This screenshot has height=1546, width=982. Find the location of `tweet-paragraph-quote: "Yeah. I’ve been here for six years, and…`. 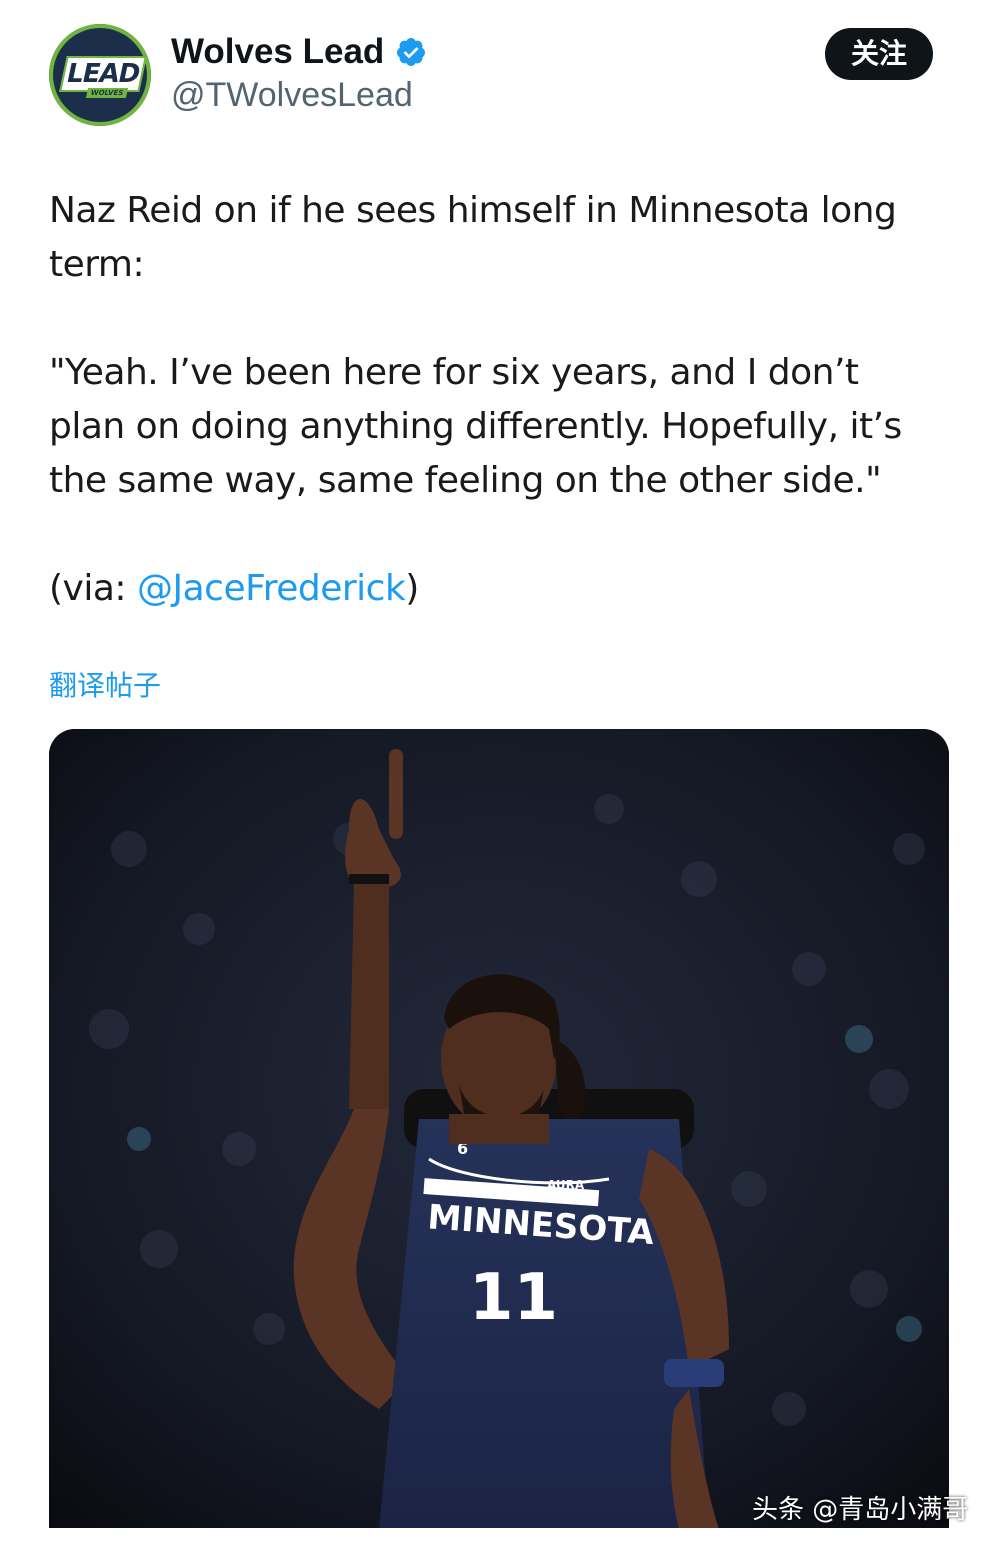

tweet-paragraph-quote: "Yeah. I’ve been here for six years, and… is located at coordinates (475, 426).